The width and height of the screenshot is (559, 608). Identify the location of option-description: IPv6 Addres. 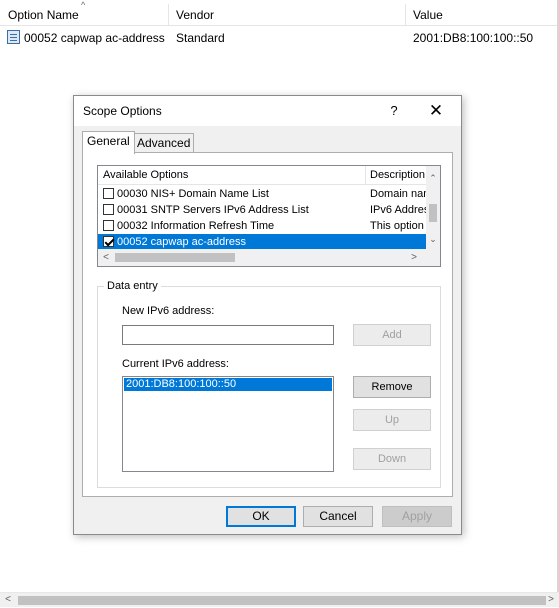
(398, 210).